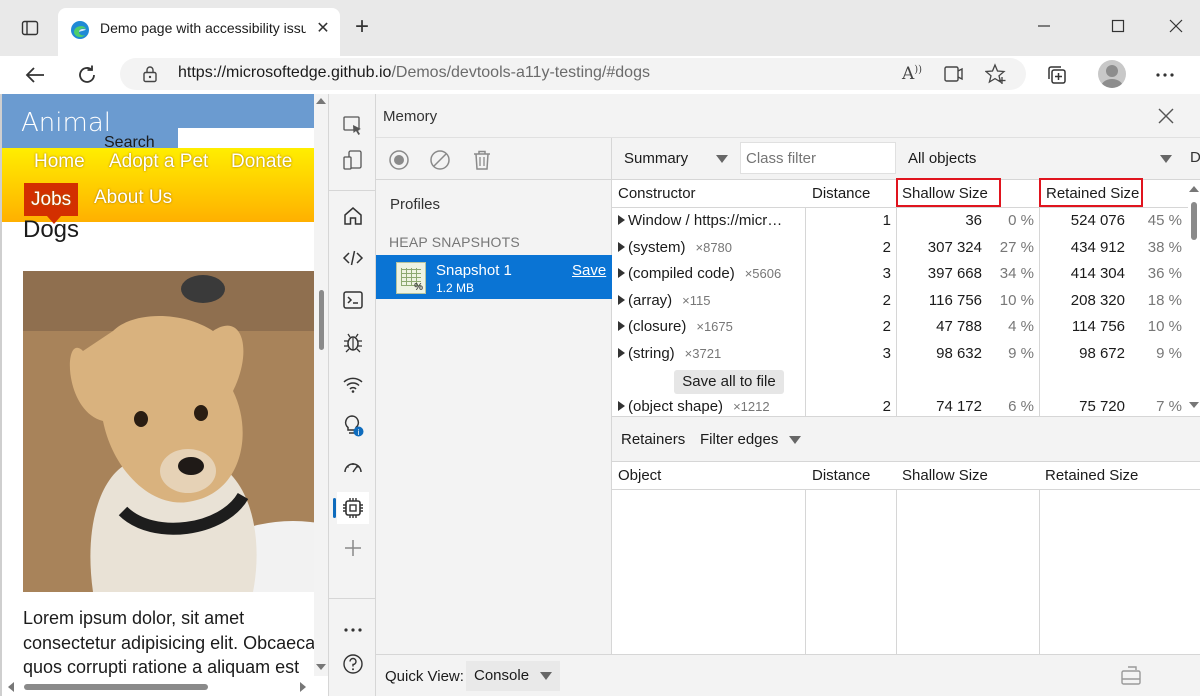 This screenshot has width=1200, height=696. I want to click on constructor-cell: (system) ×8780, so click(675, 247).